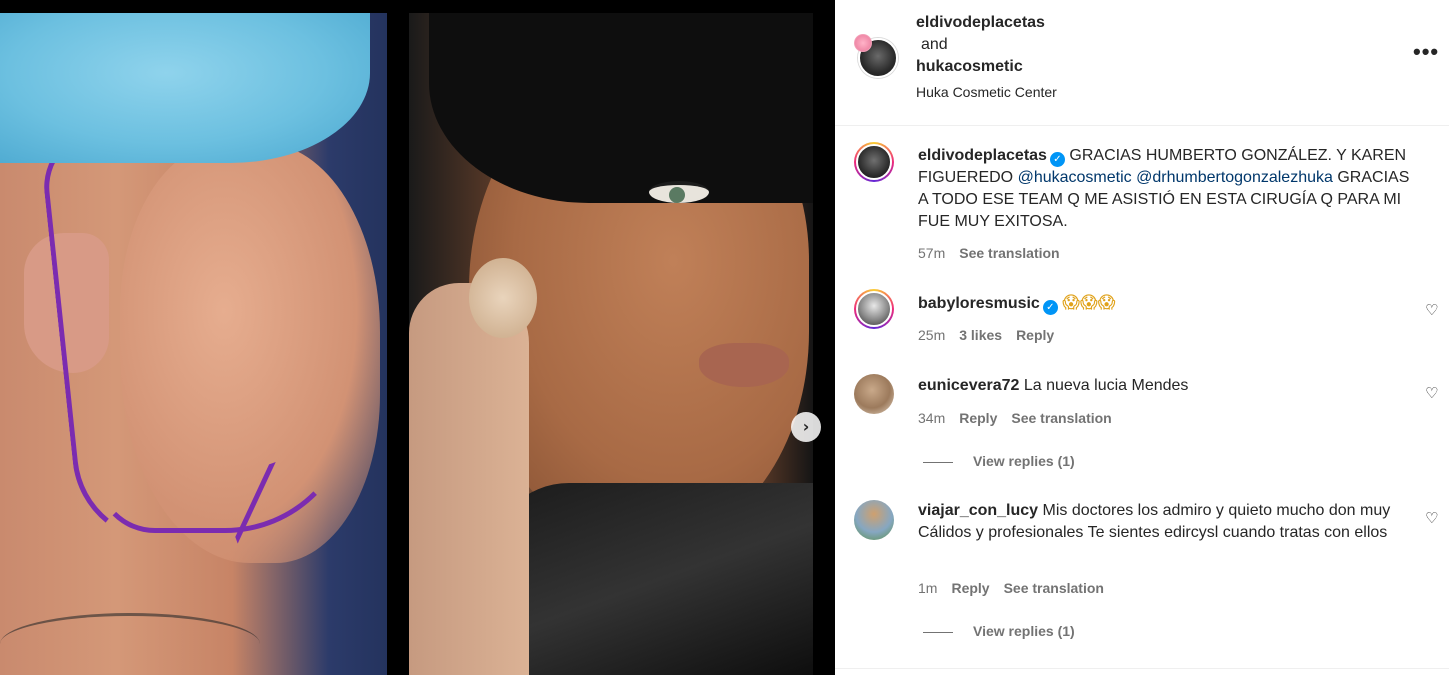 The image size is (1449, 675). I want to click on caption-avatar, so click(874, 162).